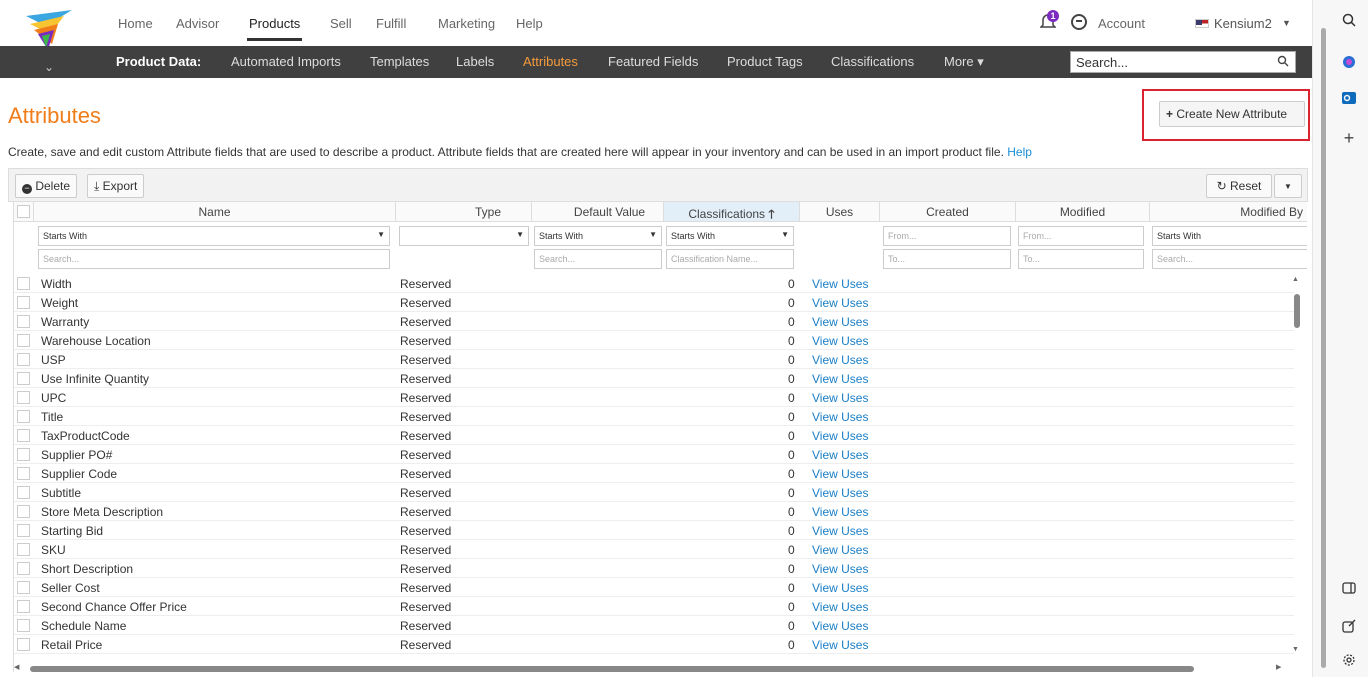 The width and height of the screenshot is (1368, 677). I want to click on scroll-left-arrow-icon: ◀, so click(16, 667).